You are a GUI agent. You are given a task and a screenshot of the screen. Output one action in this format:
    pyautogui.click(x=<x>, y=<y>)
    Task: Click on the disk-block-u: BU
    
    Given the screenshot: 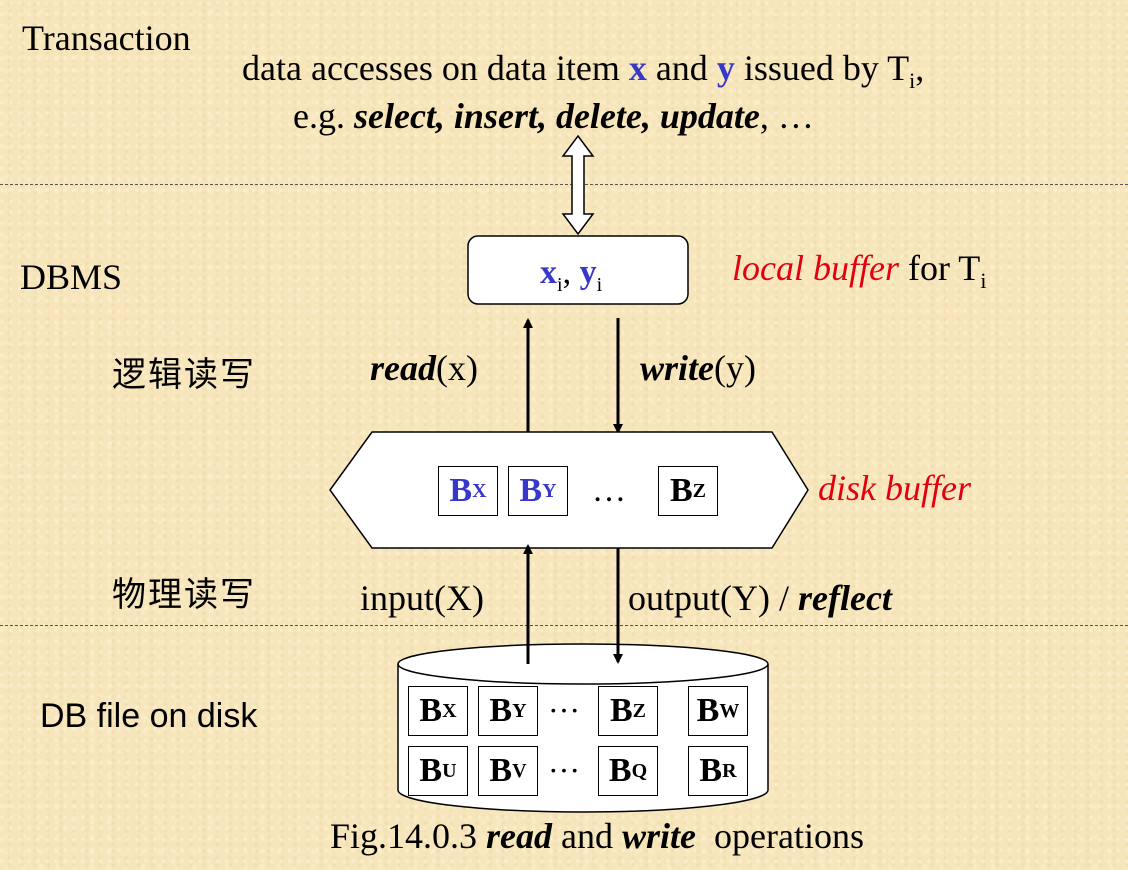 What is the action you would take?
    pyautogui.click(x=438, y=771)
    